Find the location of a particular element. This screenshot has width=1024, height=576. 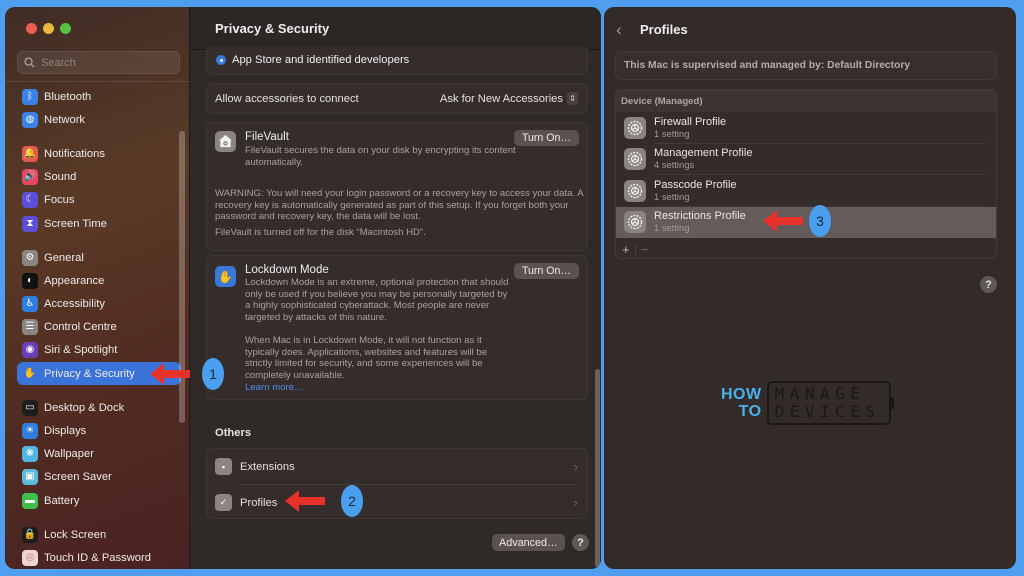

sidebar-item-appearance: ◐ Appearance is located at coordinates (99, 280).